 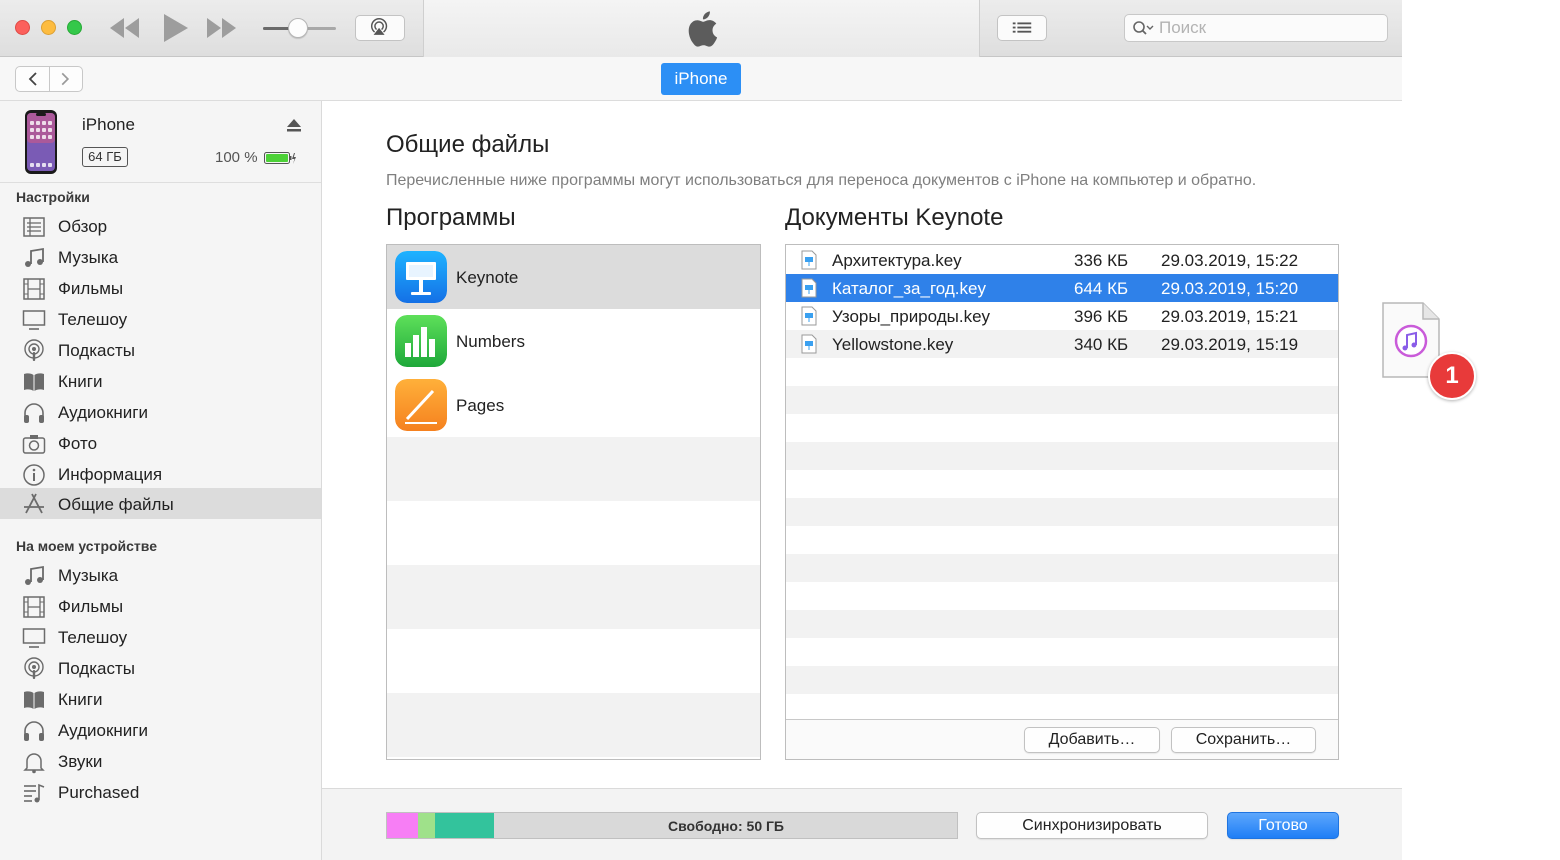 I want to click on document-name: Каталог_за_год.key, so click(x=909, y=288).